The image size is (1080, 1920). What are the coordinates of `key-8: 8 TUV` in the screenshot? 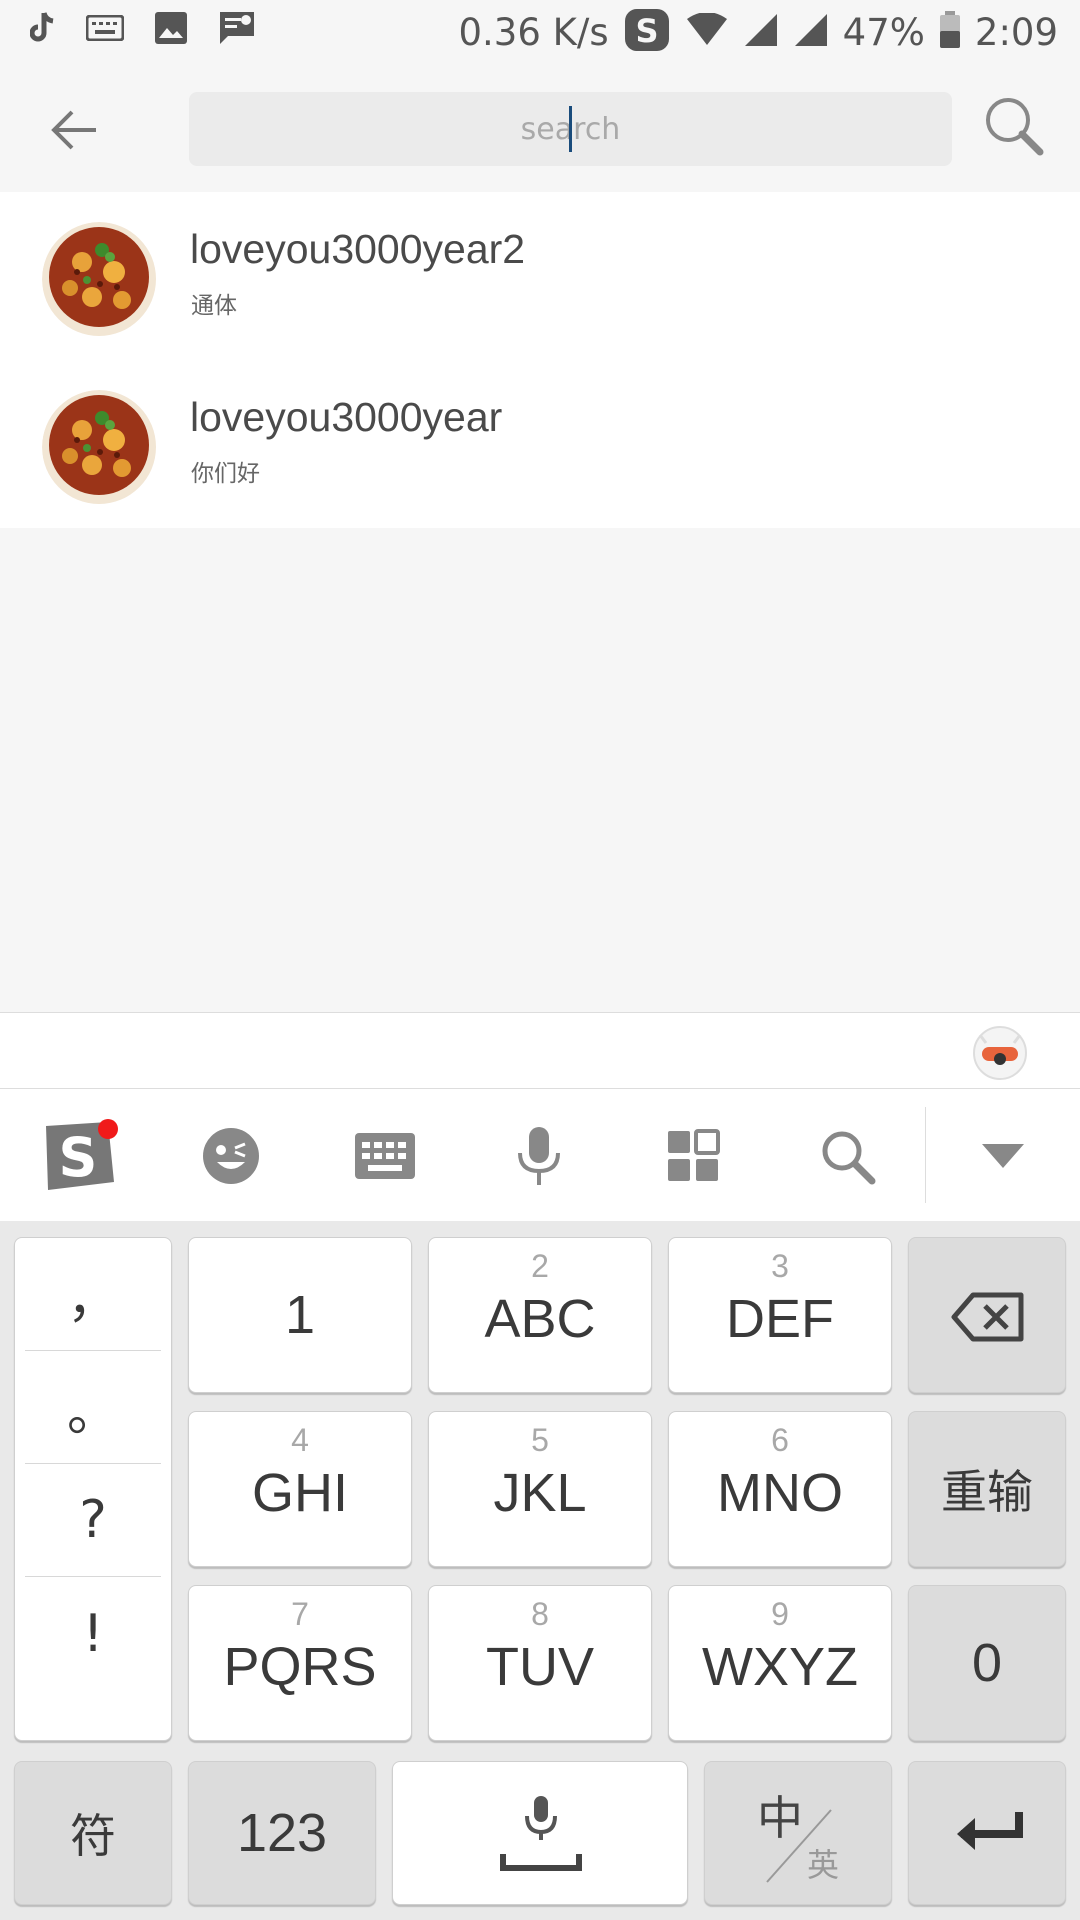 It's located at (540, 1663).